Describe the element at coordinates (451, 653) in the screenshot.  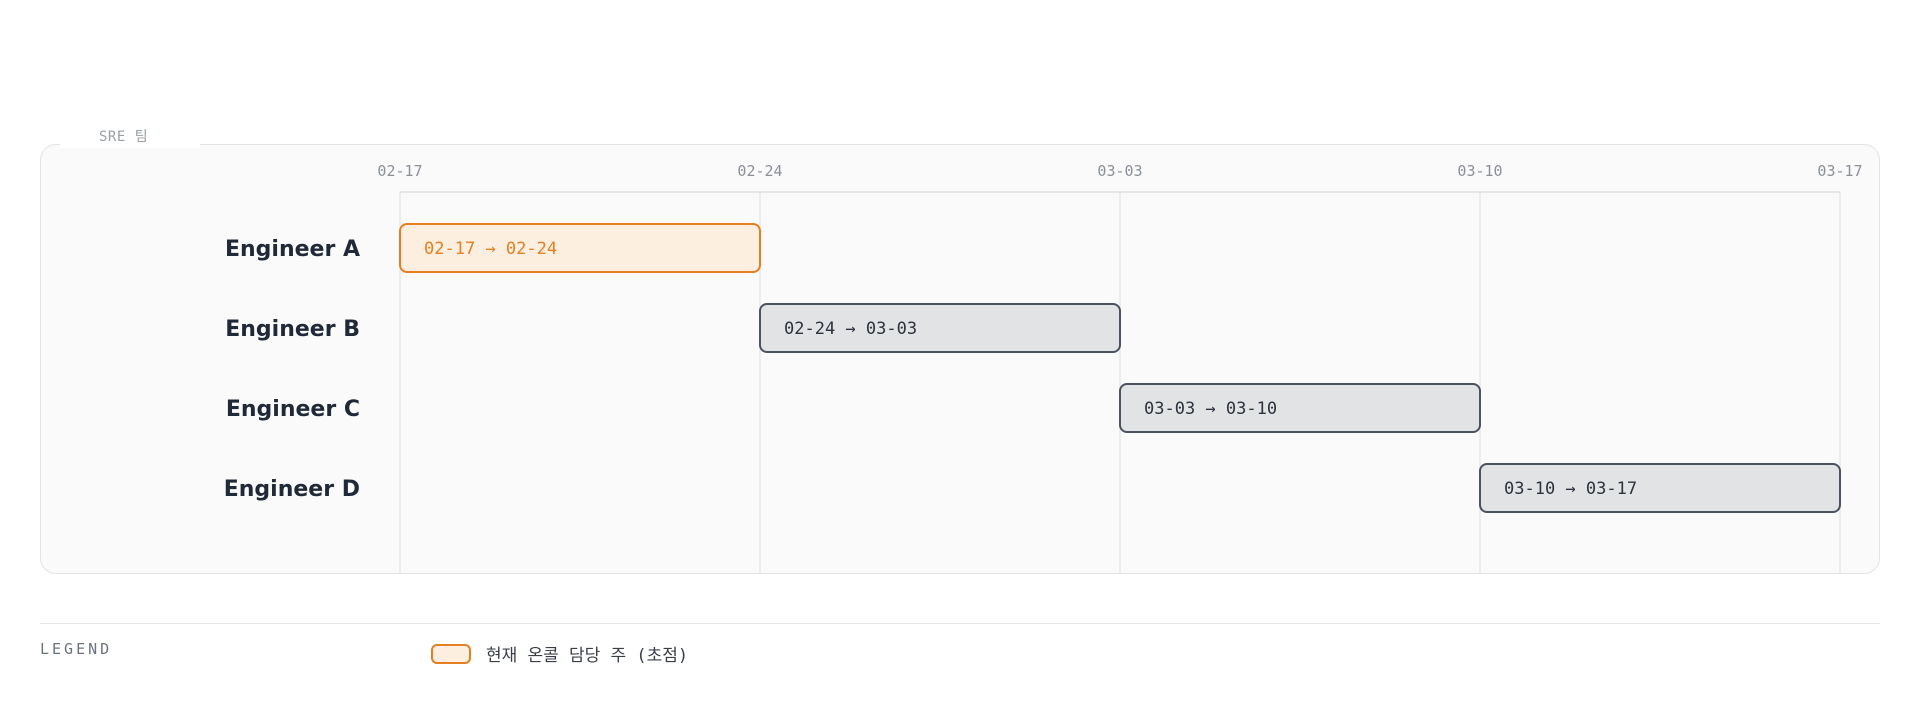
I see `legend-swatch-focus` at that location.